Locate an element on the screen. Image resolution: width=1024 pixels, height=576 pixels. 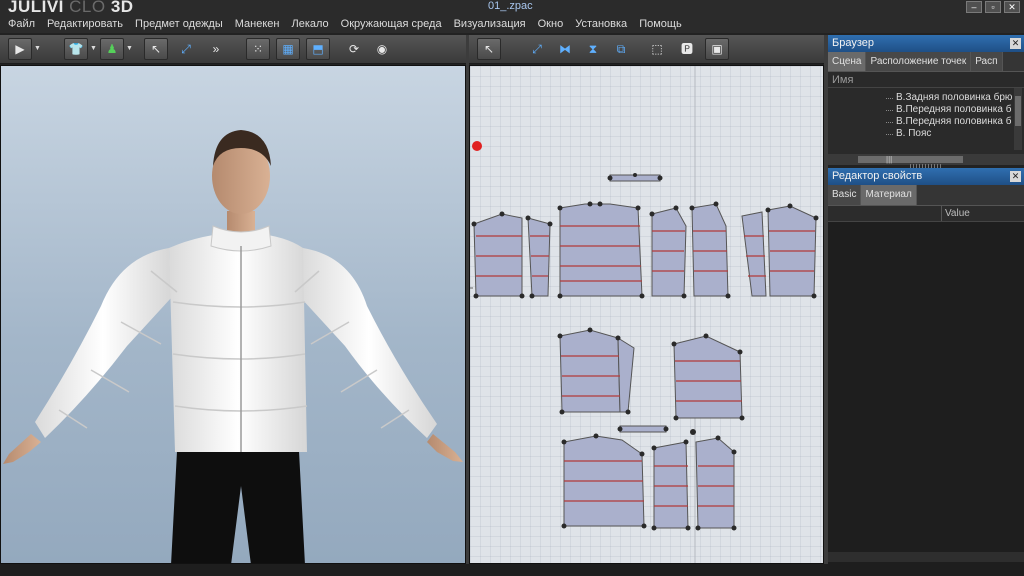
sewing-icon: ⧉ is located at coordinates (621, 49).